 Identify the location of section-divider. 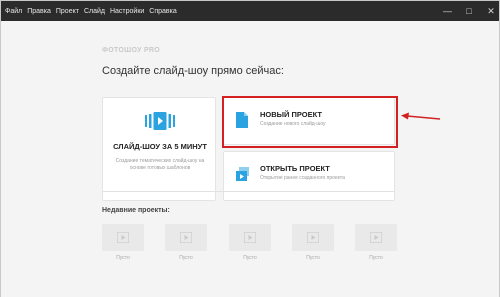
(248, 191).